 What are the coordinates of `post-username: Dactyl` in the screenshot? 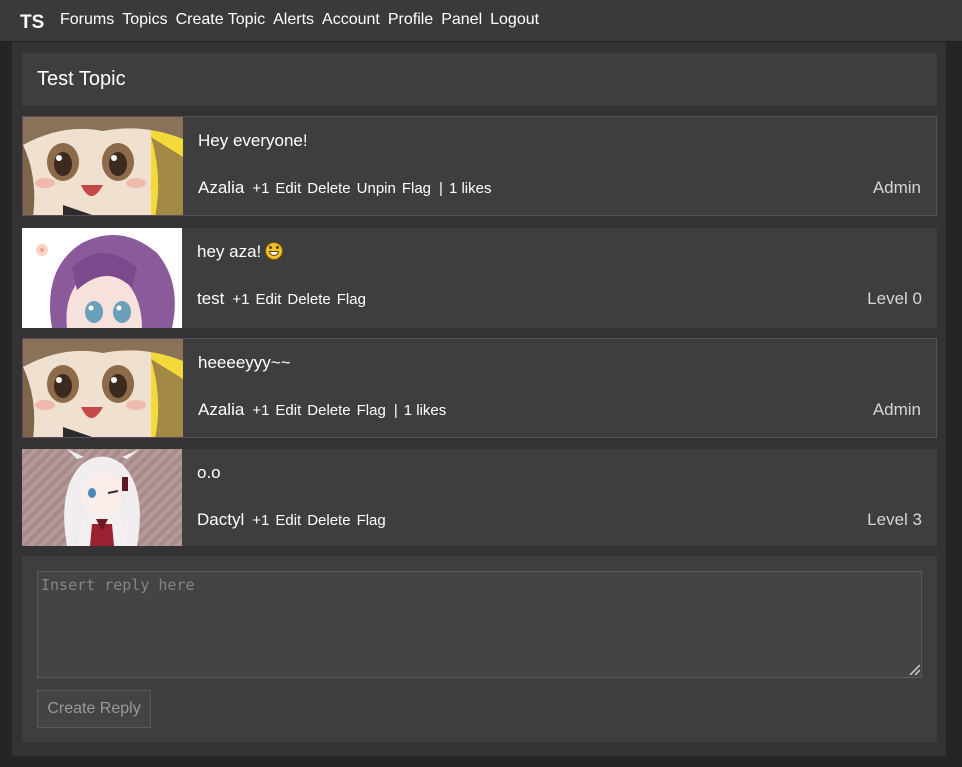 It's located at (220, 520).